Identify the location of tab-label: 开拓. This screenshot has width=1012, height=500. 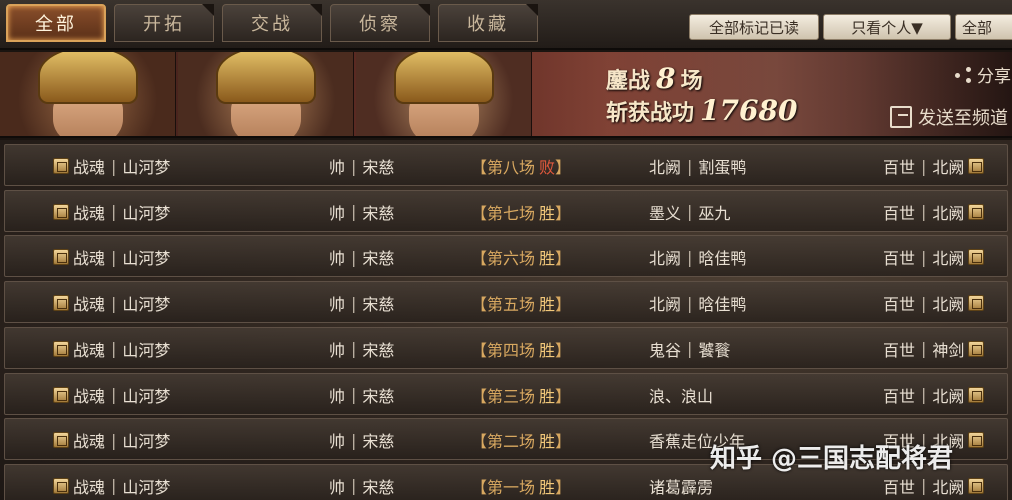
(164, 24).